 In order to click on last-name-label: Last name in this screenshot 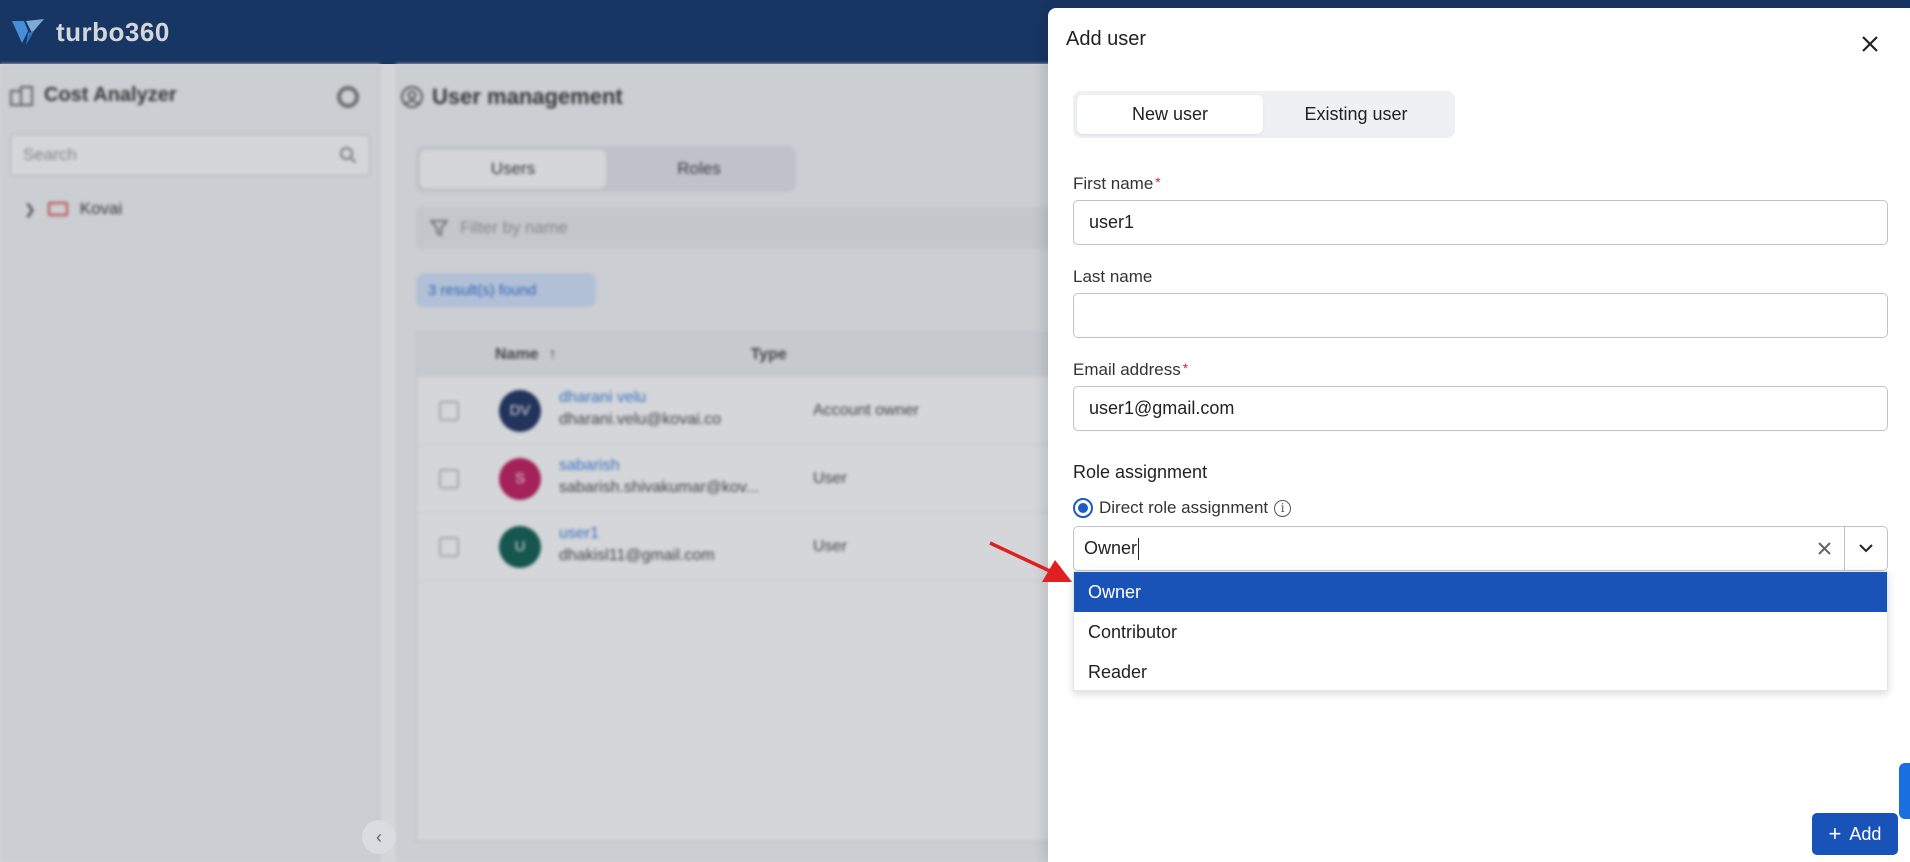, I will do `click(1112, 277)`.